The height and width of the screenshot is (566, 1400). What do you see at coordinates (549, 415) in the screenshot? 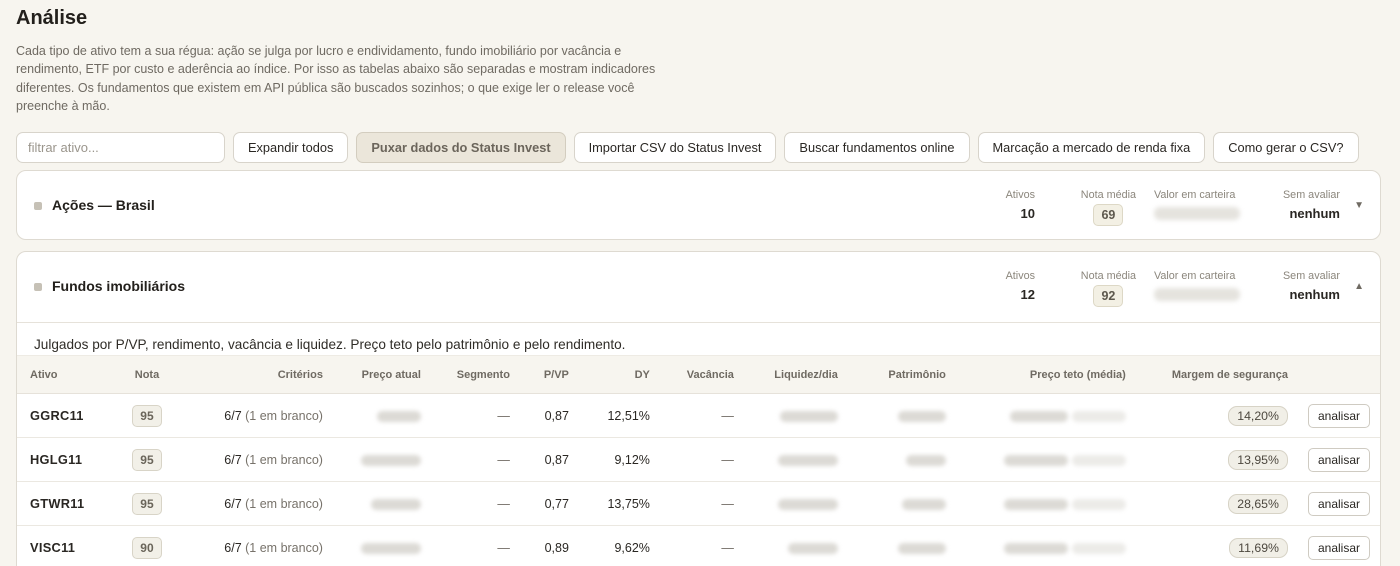
I see `cell-pvp: 0,87` at bounding box center [549, 415].